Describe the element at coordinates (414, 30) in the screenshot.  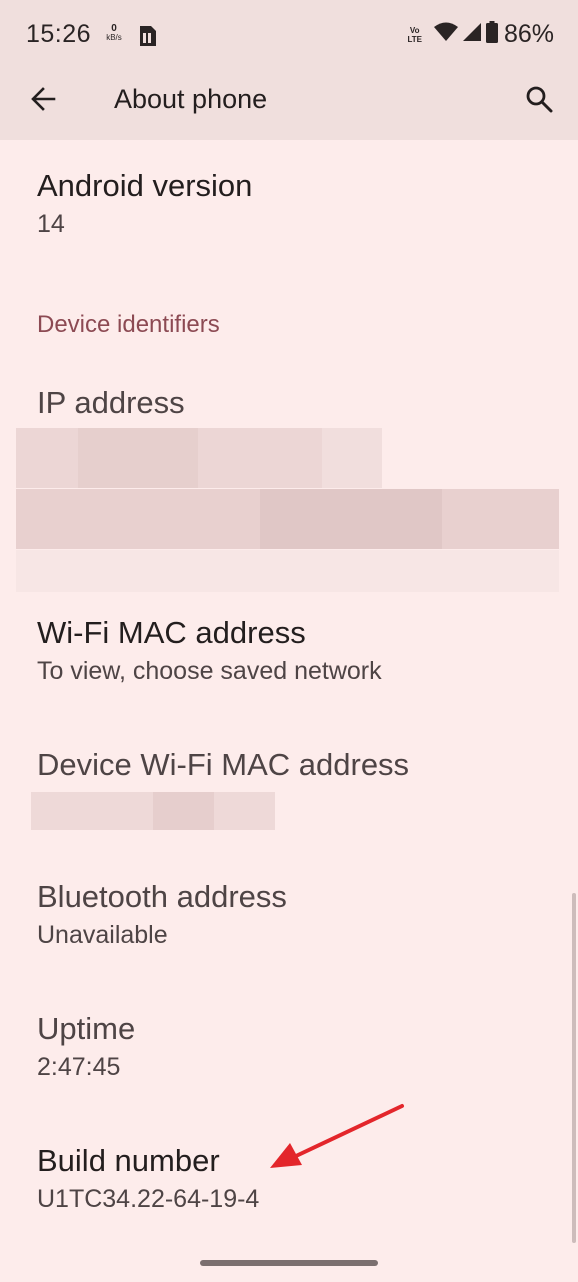
I see `volte-top: Vo` at that location.